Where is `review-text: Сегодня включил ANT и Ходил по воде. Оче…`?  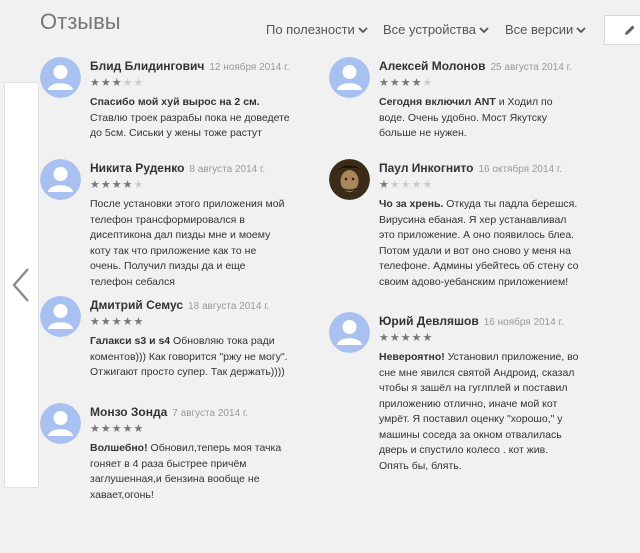 review-text: Сегодня включил ANT и Ходил по воде. Оче… is located at coordinates (479, 118).